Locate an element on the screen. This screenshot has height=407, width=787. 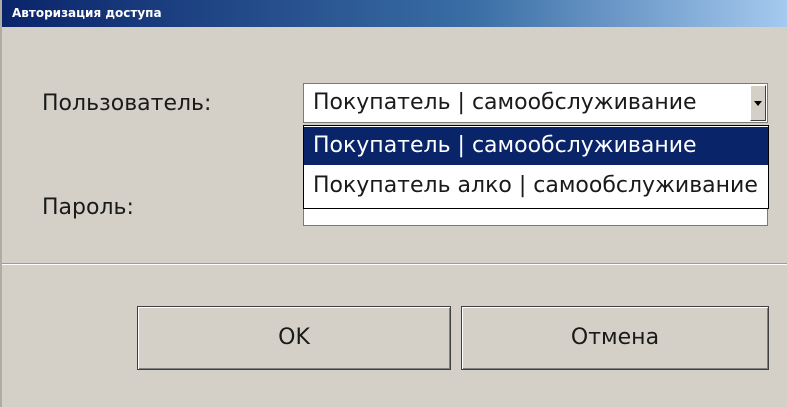
divider is located at coordinates (394, 264).